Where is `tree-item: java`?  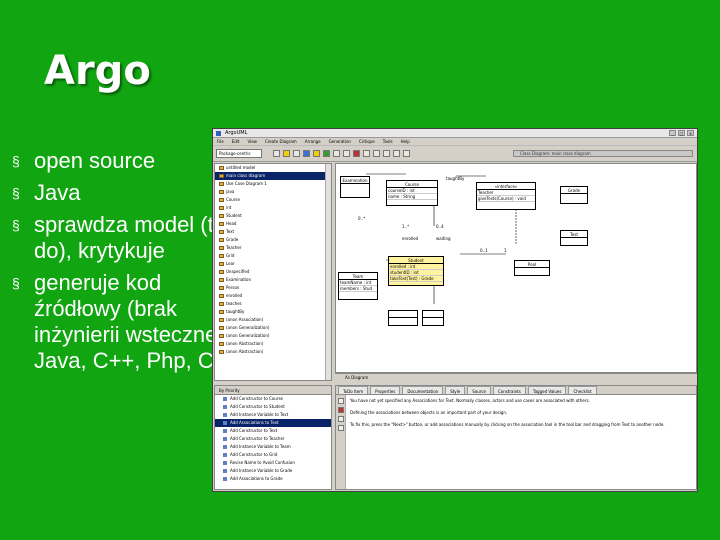
tree-item: java is located at coordinates (273, 192).